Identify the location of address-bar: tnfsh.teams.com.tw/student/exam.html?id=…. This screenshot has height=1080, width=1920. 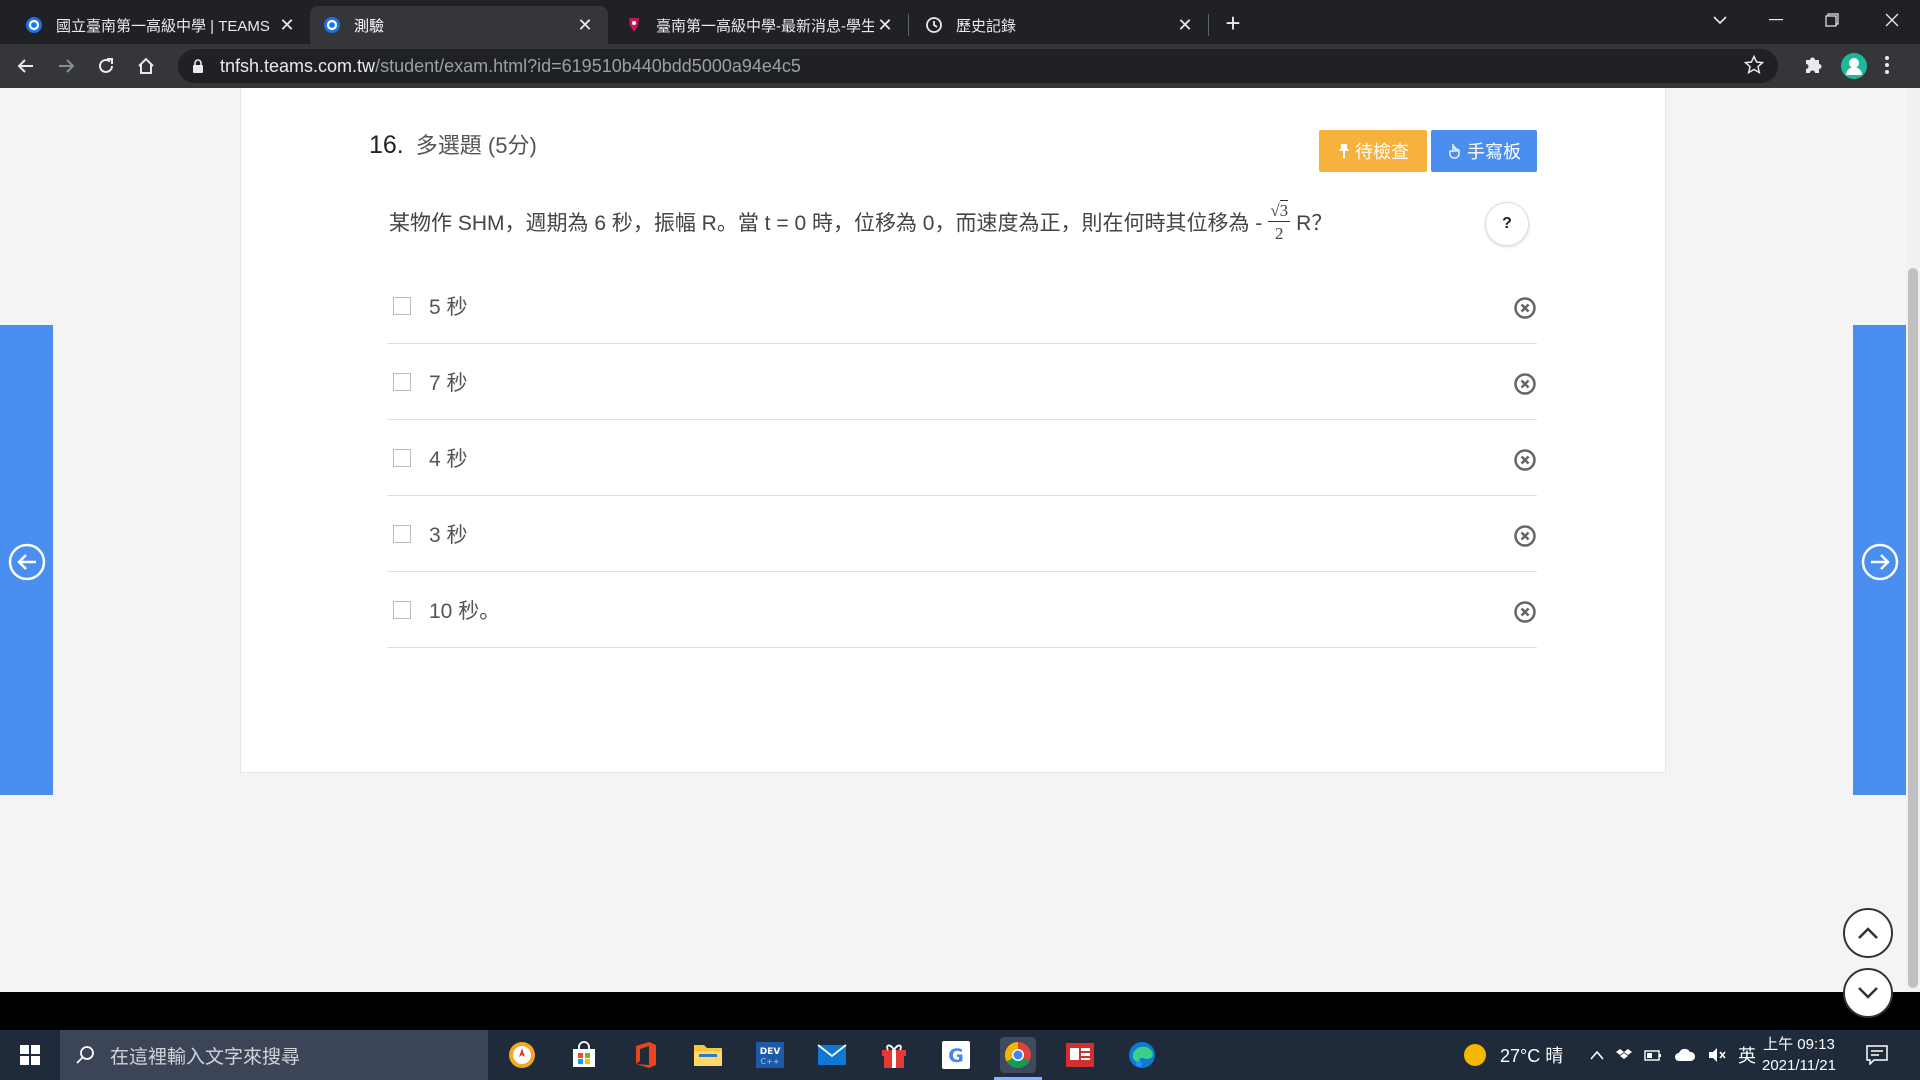
(978, 66).